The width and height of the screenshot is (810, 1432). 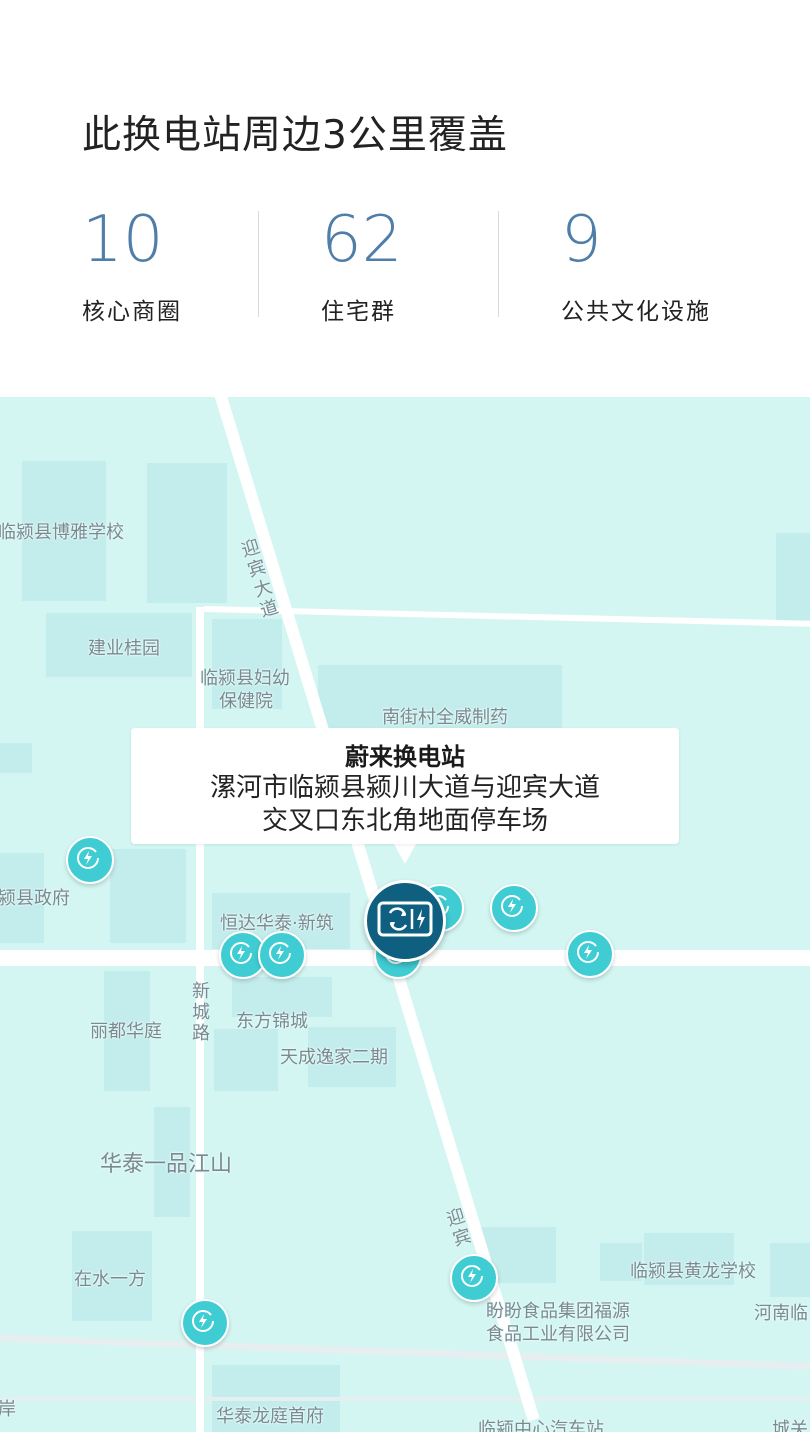 What do you see at coordinates (362, 240) in the screenshot?
I see `stat-value: 62` at bounding box center [362, 240].